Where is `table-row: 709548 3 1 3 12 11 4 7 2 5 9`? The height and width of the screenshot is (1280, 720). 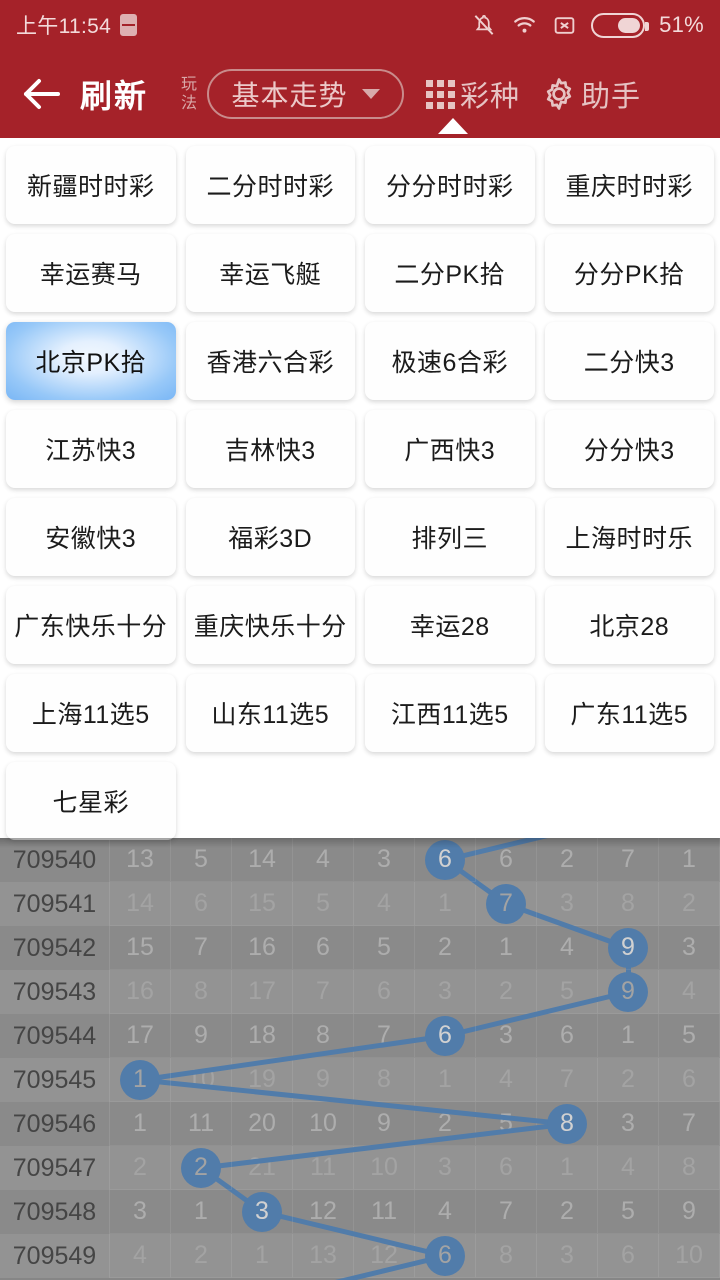 table-row: 709548 3 1 3 12 11 4 7 2 5 9 is located at coordinates (360, 1212).